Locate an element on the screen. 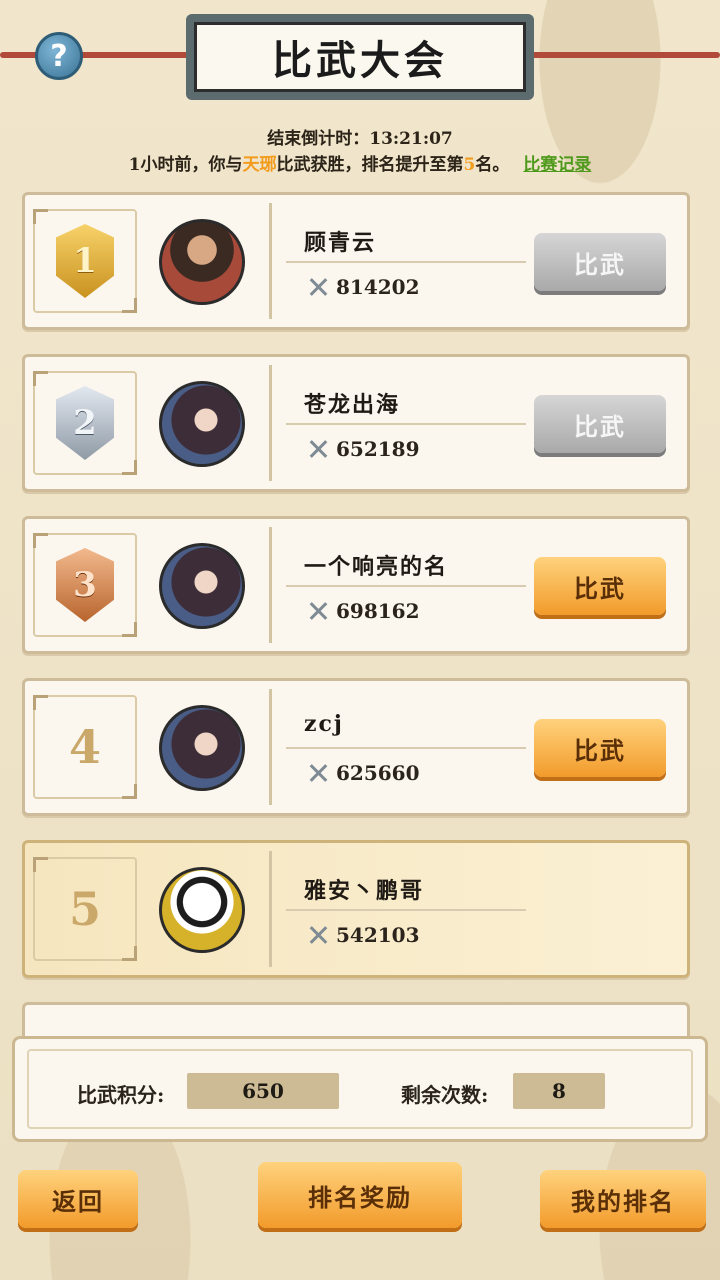 The height and width of the screenshot is (1280, 720). power-value: 814202 is located at coordinates (378, 287).